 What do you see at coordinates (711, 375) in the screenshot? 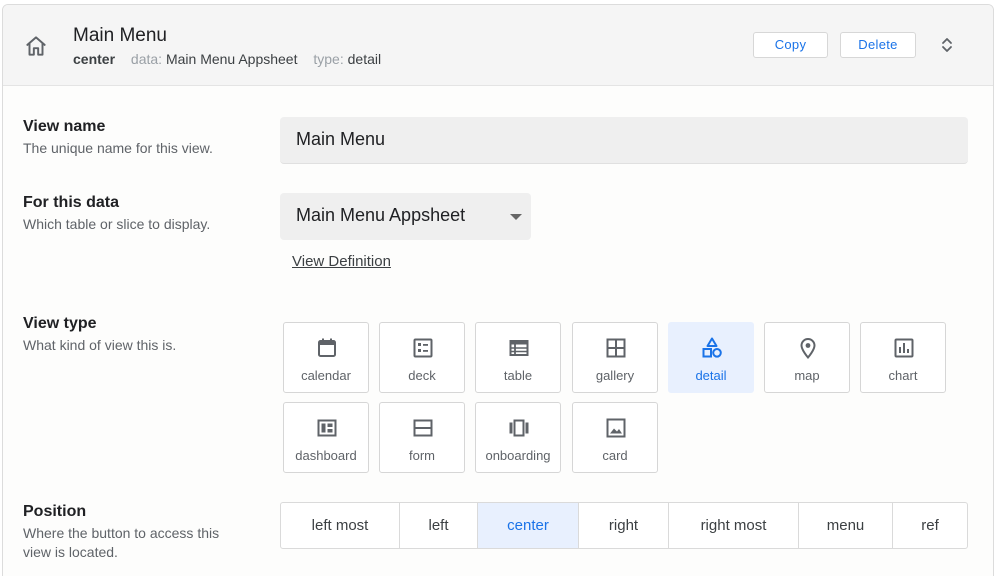
I see `view-type-label-detail: detail` at bounding box center [711, 375].